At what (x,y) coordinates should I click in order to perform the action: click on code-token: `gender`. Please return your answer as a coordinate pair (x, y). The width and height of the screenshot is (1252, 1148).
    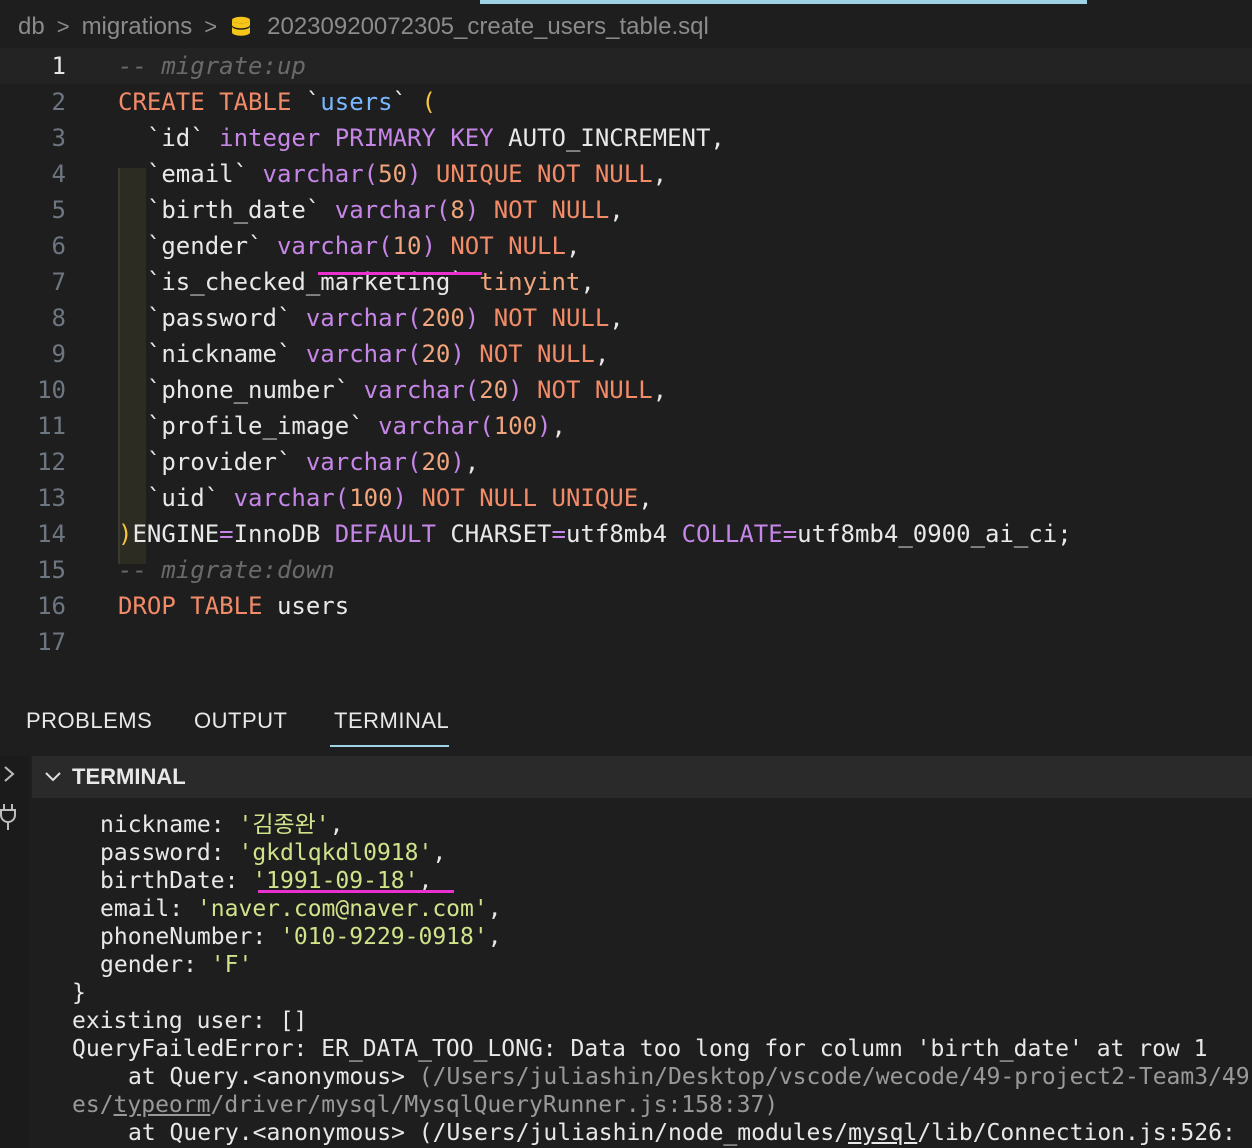
    Looking at the image, I should click on (197, 246).